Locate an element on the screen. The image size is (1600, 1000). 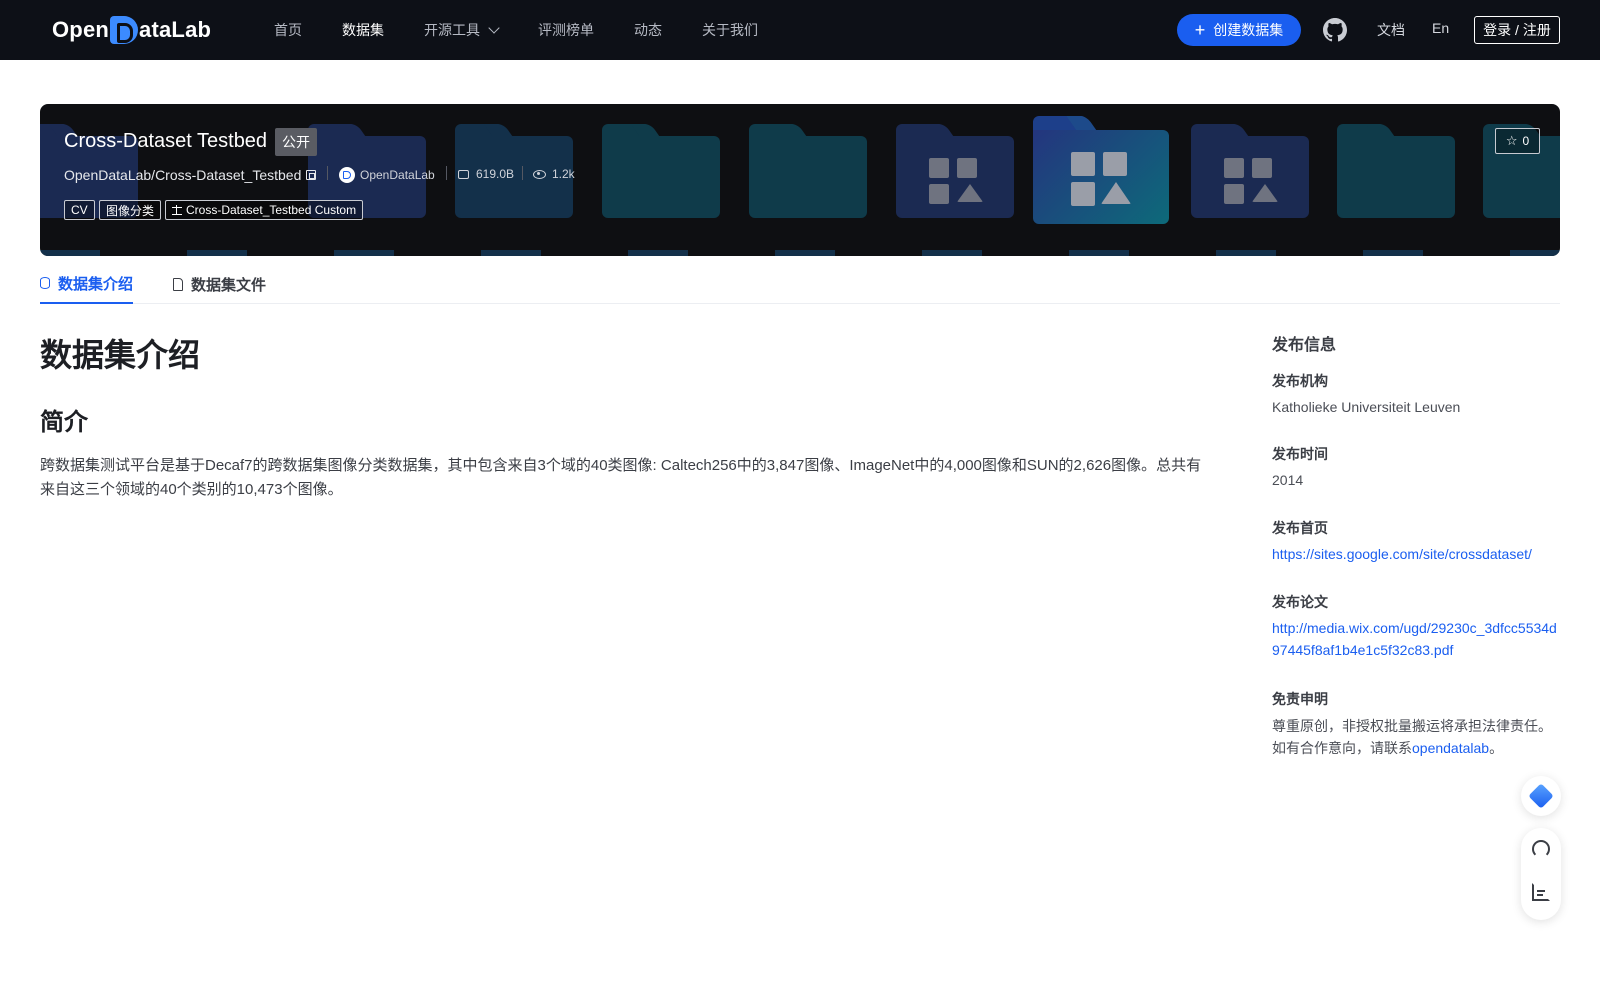
publish-time-label: 发布时间 is located at coordinates (1300, 454).